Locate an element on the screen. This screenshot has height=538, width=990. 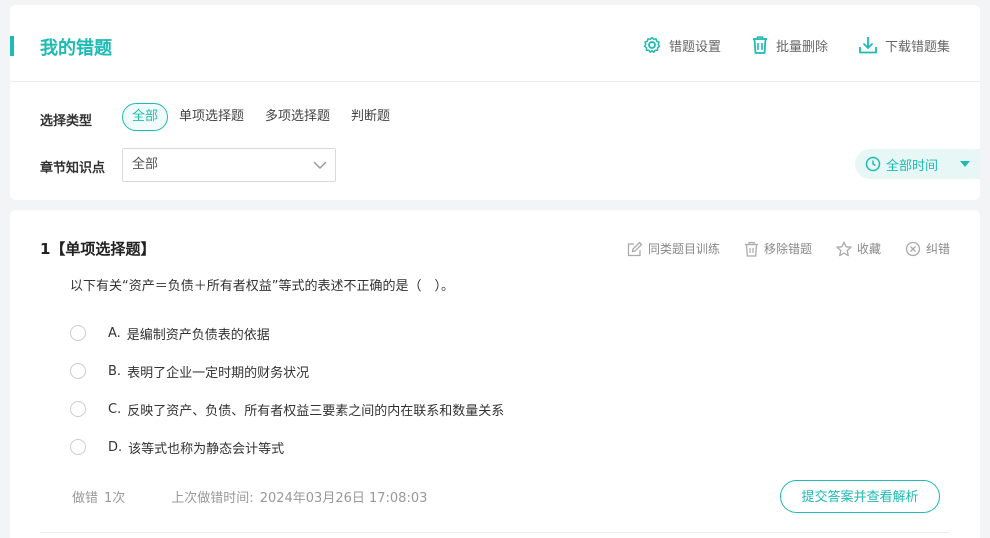
page-title: 我的错题 is located at coordinates (76, 48).